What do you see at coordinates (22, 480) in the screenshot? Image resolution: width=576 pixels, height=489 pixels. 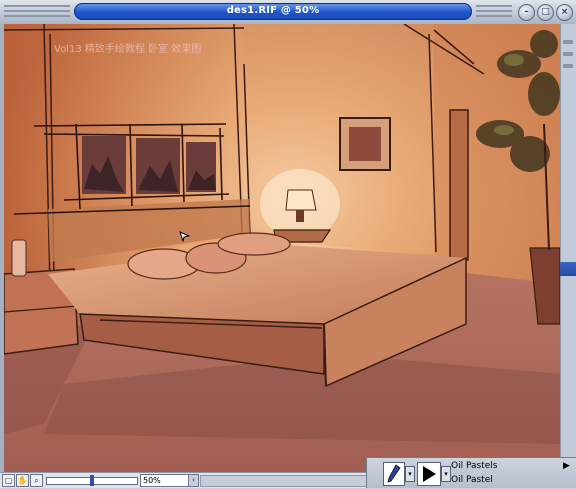 I see `grabber-icon: ✋` at bounding box center [22, 480].